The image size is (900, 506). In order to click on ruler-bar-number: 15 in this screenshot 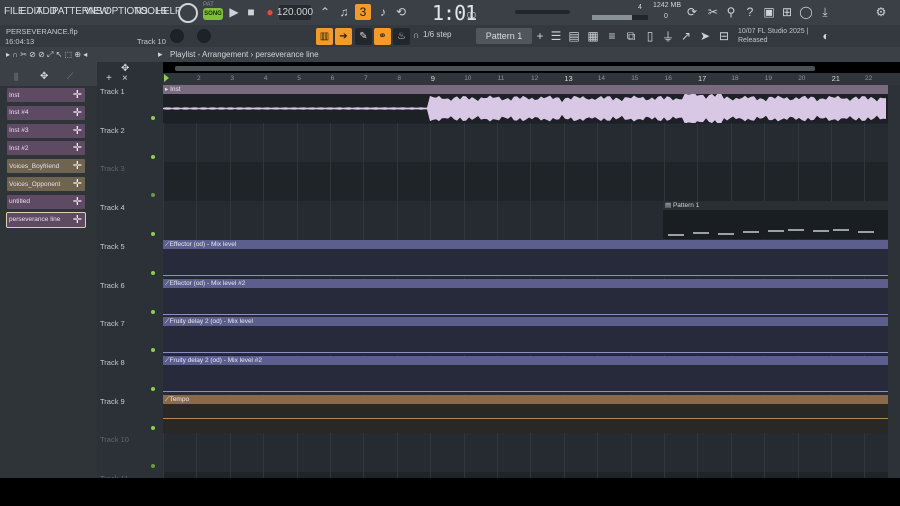, I will do `click(634, 78)`.